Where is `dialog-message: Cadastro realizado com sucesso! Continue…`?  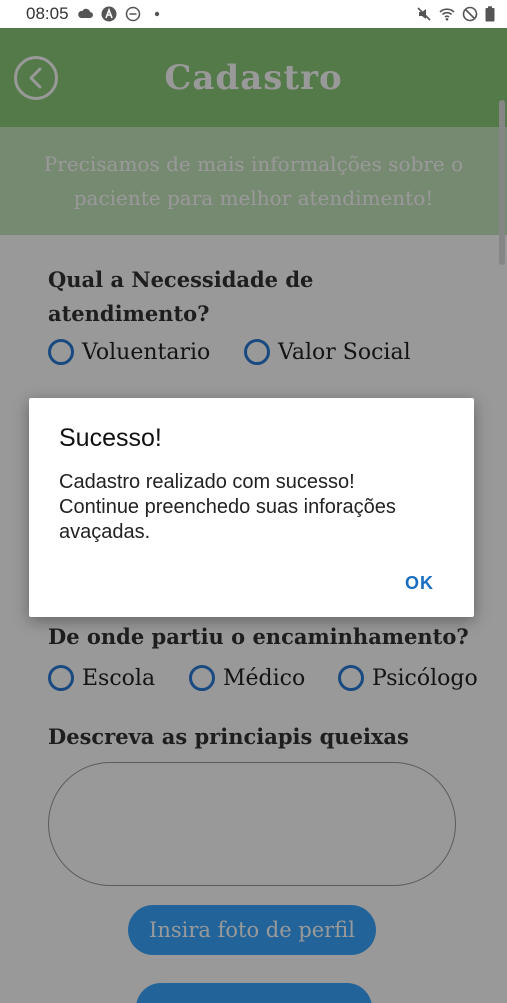
dialog-message: Cadastro realizado com sucesso! Continue… is located at coordinates (227, 507).